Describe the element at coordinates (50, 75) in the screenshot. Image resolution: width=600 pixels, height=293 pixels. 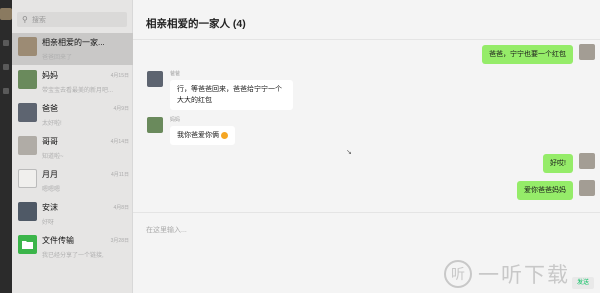
I see `conversation-name: 妈妈` at that location.